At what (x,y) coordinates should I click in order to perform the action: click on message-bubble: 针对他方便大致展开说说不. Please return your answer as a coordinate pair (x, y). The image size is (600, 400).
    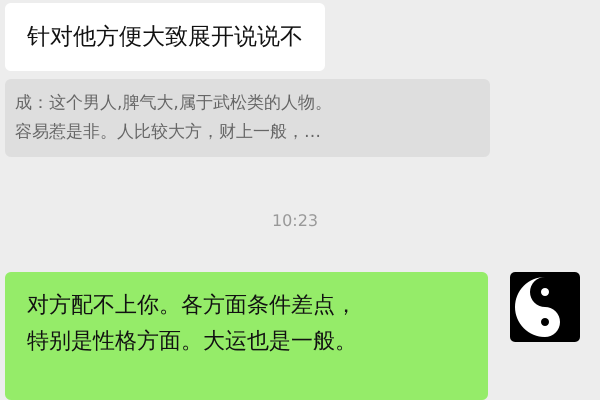
    Looking at the image, I should click on (165, 37).